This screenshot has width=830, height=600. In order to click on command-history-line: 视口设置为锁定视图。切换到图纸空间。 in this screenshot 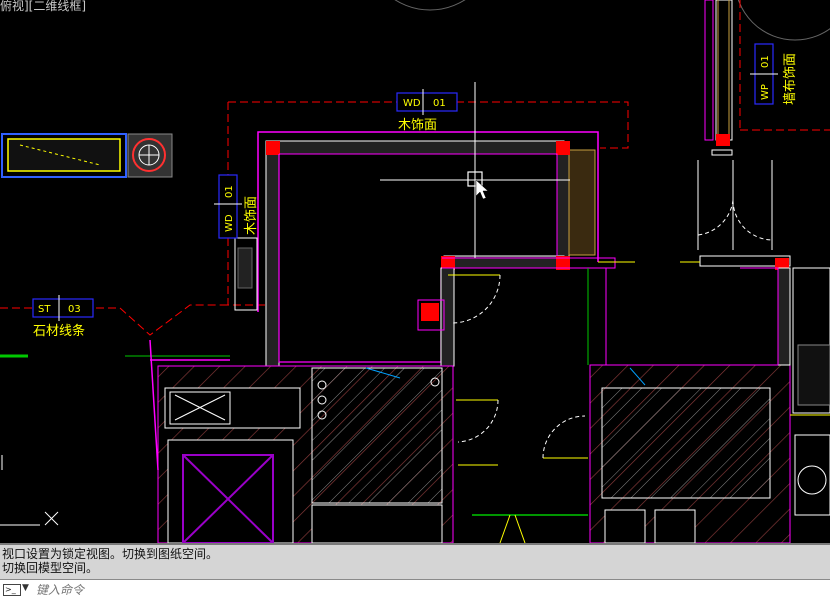, I will do `click(110, 554)`.